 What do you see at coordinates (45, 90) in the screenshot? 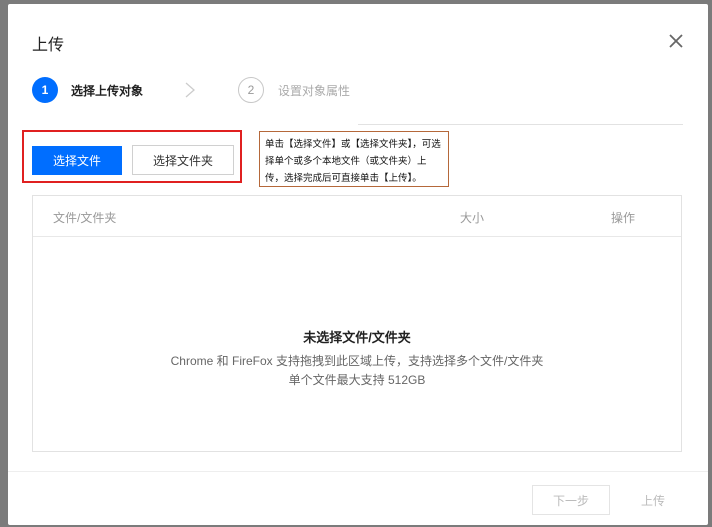
I see `step-number: 1` at bounding box center [45, 90].